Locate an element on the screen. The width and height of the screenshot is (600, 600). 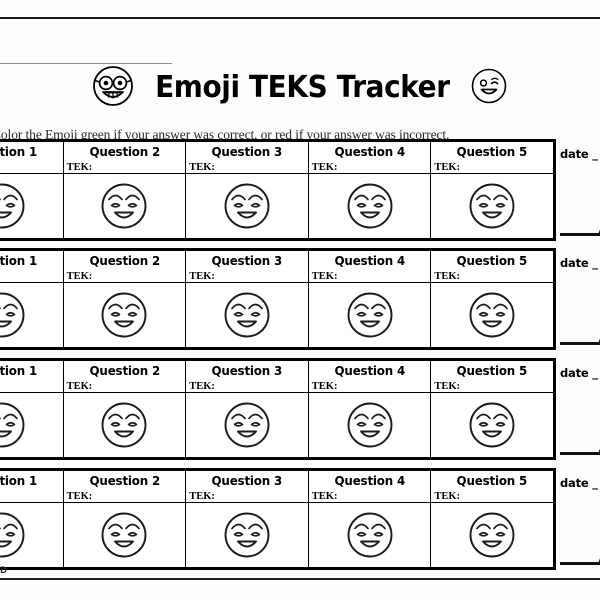
winking-emoji-icon is located at coordinates (489, 88).